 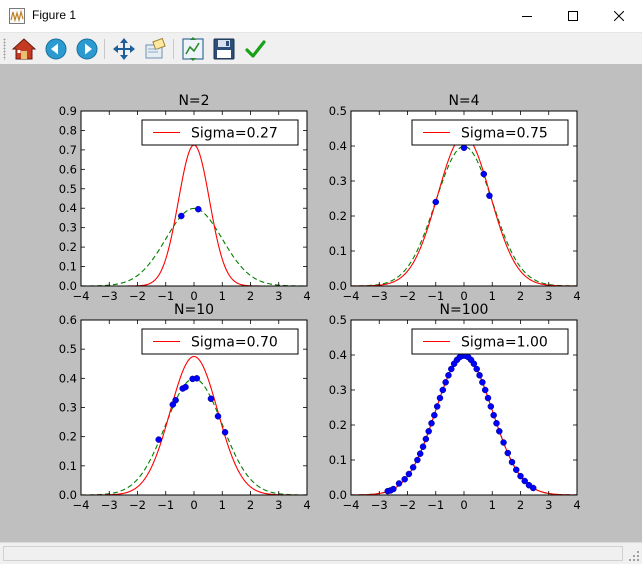 I want to click on edit-button, so click(x=255, y=49).